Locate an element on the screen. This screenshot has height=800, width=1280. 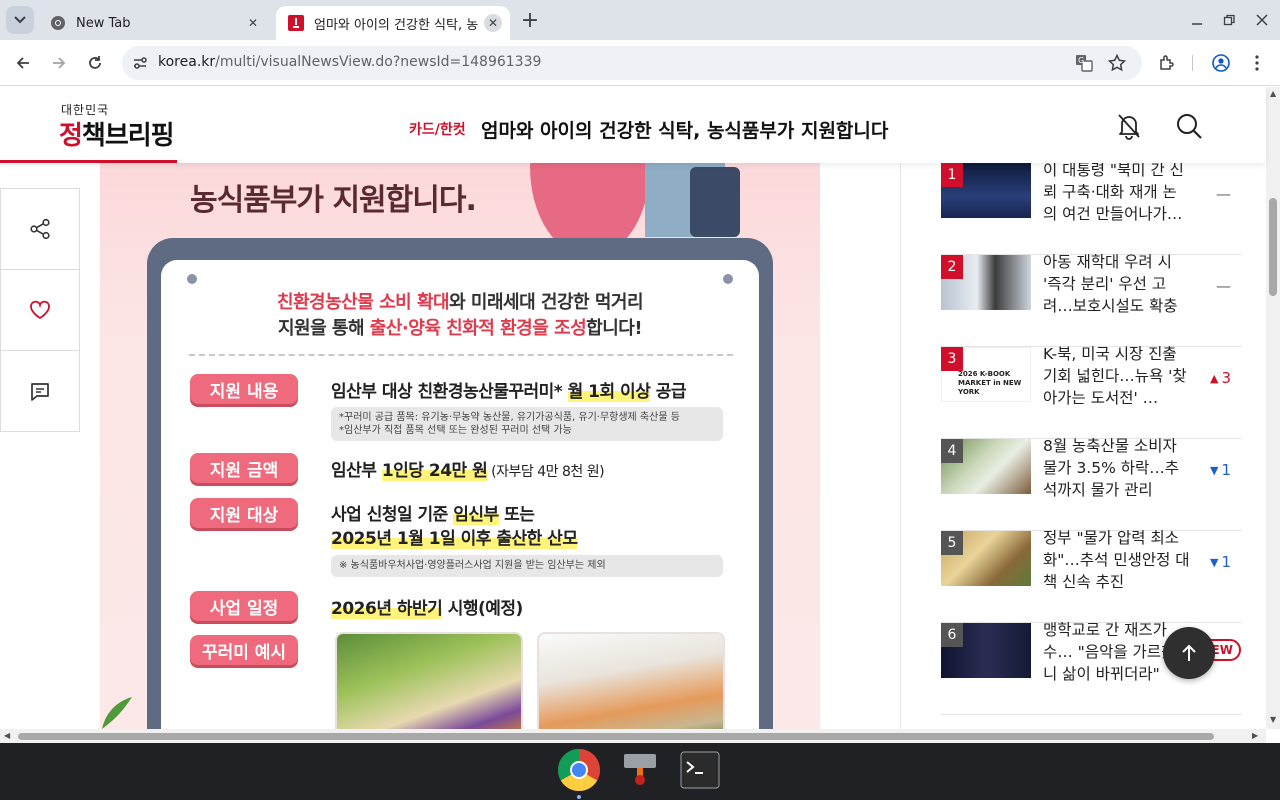
support-target-line2: 2025년 1월 1일 이후 출산한 산모 is located at coordinates (454, 536).